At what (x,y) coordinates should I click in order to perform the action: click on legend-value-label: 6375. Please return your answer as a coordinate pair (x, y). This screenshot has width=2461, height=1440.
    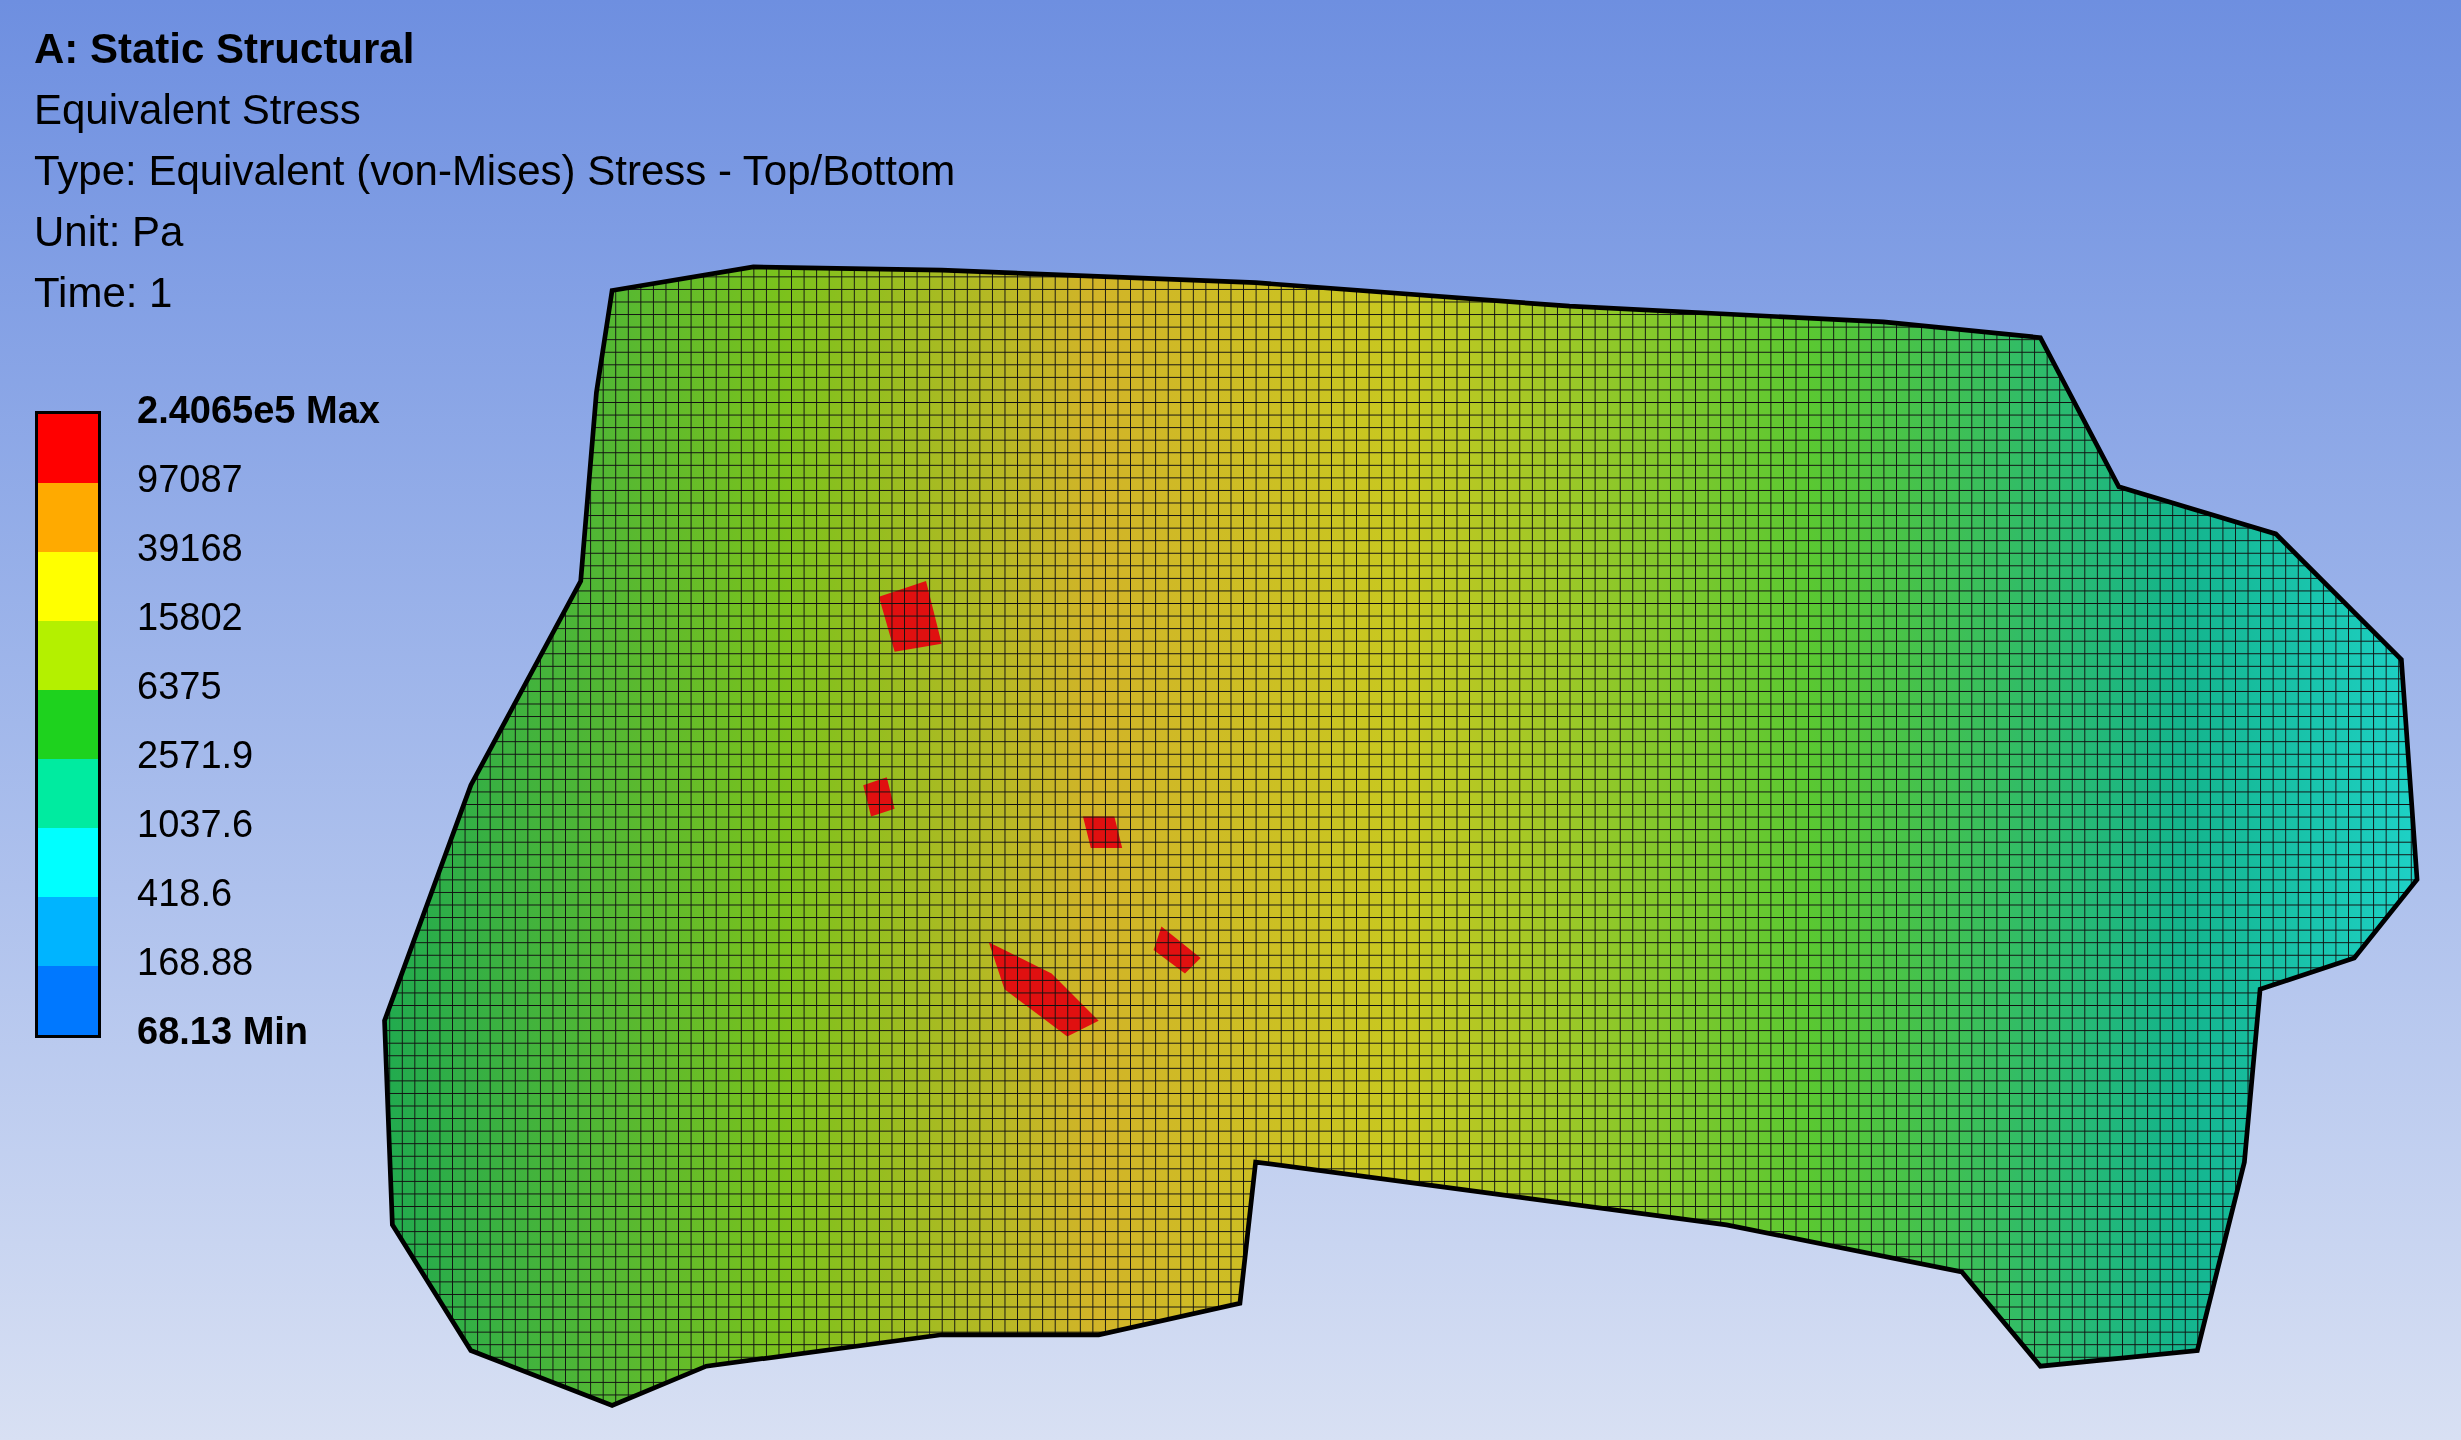
    Looking at the image, I should click on (179, 686).